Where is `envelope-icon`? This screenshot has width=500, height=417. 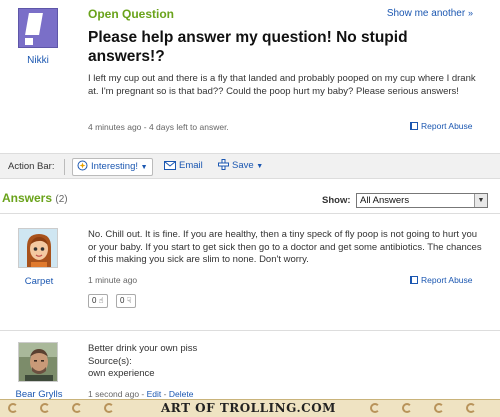
envelope-icon is located at coordinates (170, 165).